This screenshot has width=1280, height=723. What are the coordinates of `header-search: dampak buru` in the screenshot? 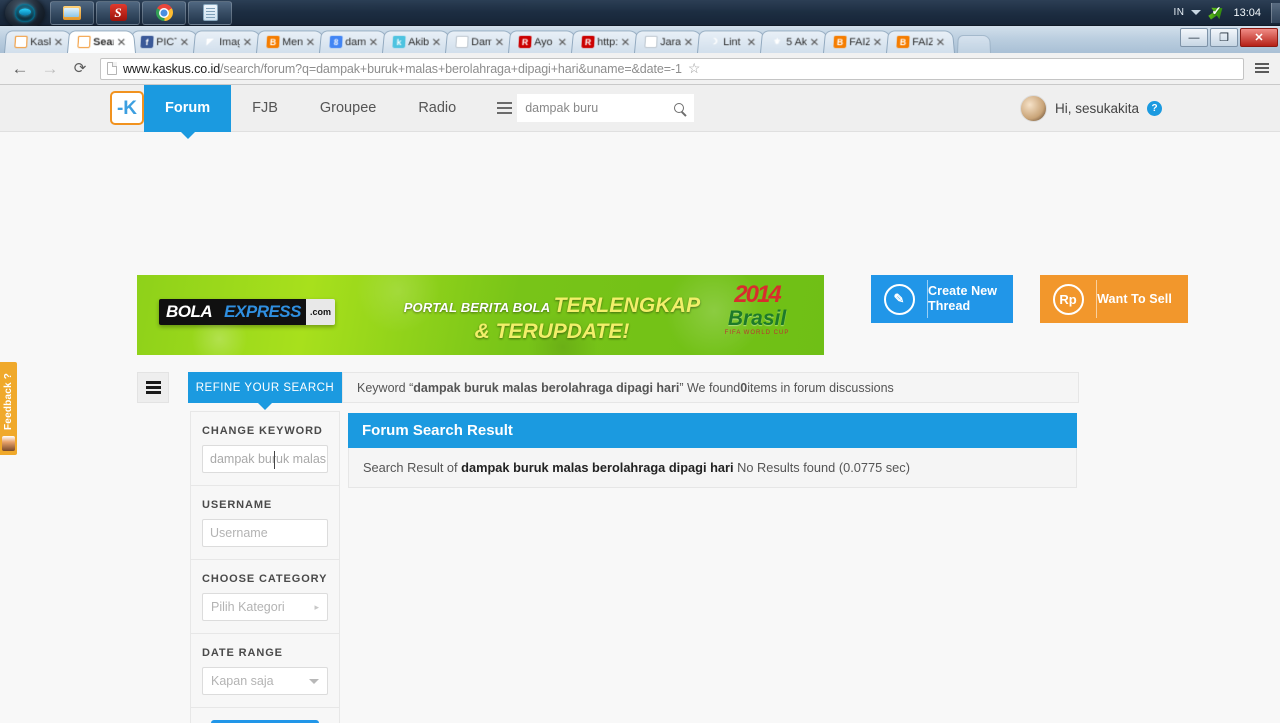 It's located at (593, 108).